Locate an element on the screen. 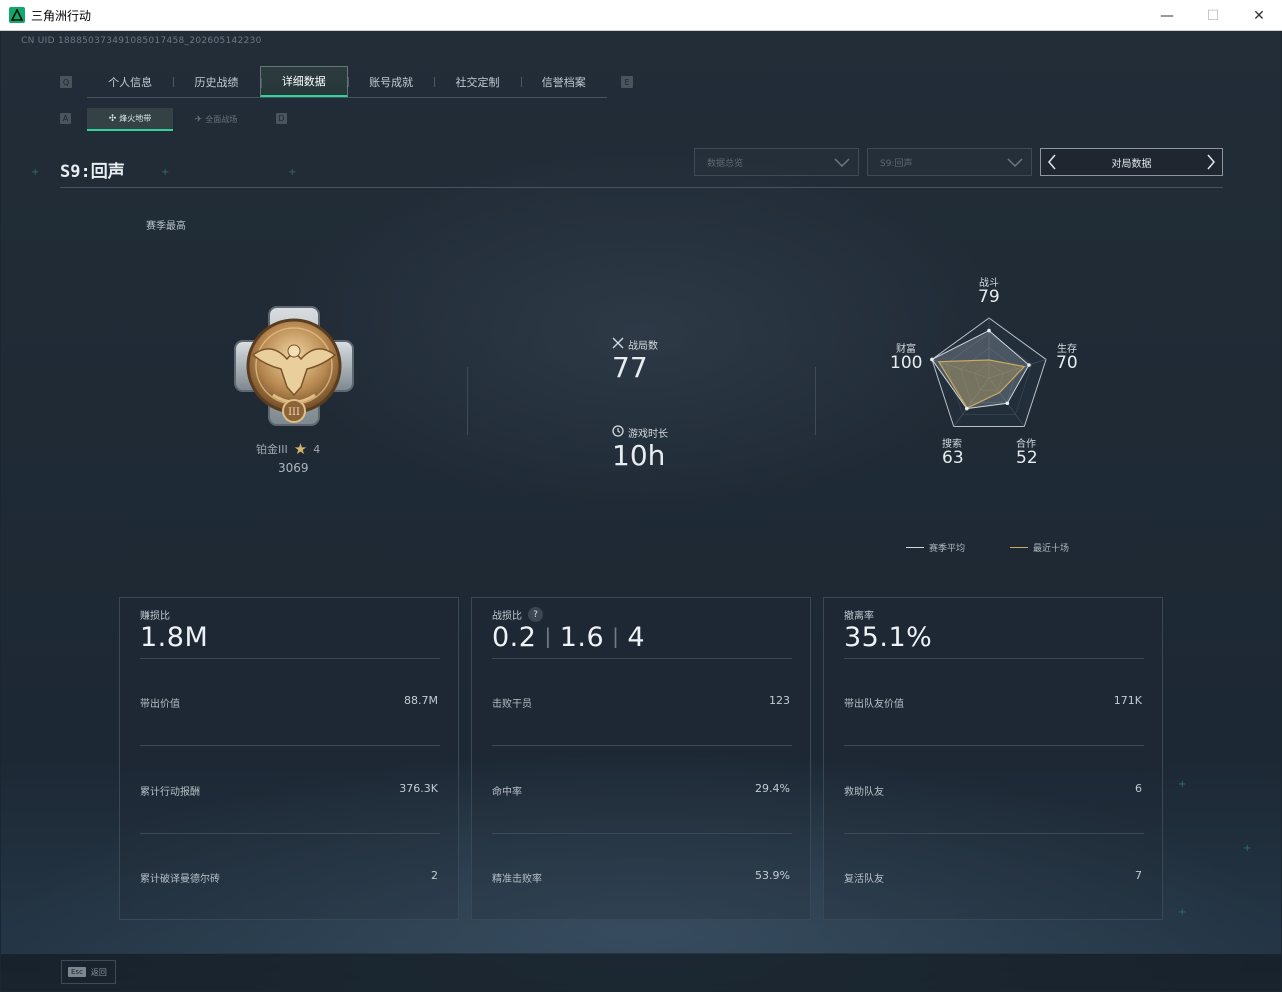 The width and height of the screenshot is (1282, 992). radar-value-cooperation: 52 is located at coordinates (1027, 458).